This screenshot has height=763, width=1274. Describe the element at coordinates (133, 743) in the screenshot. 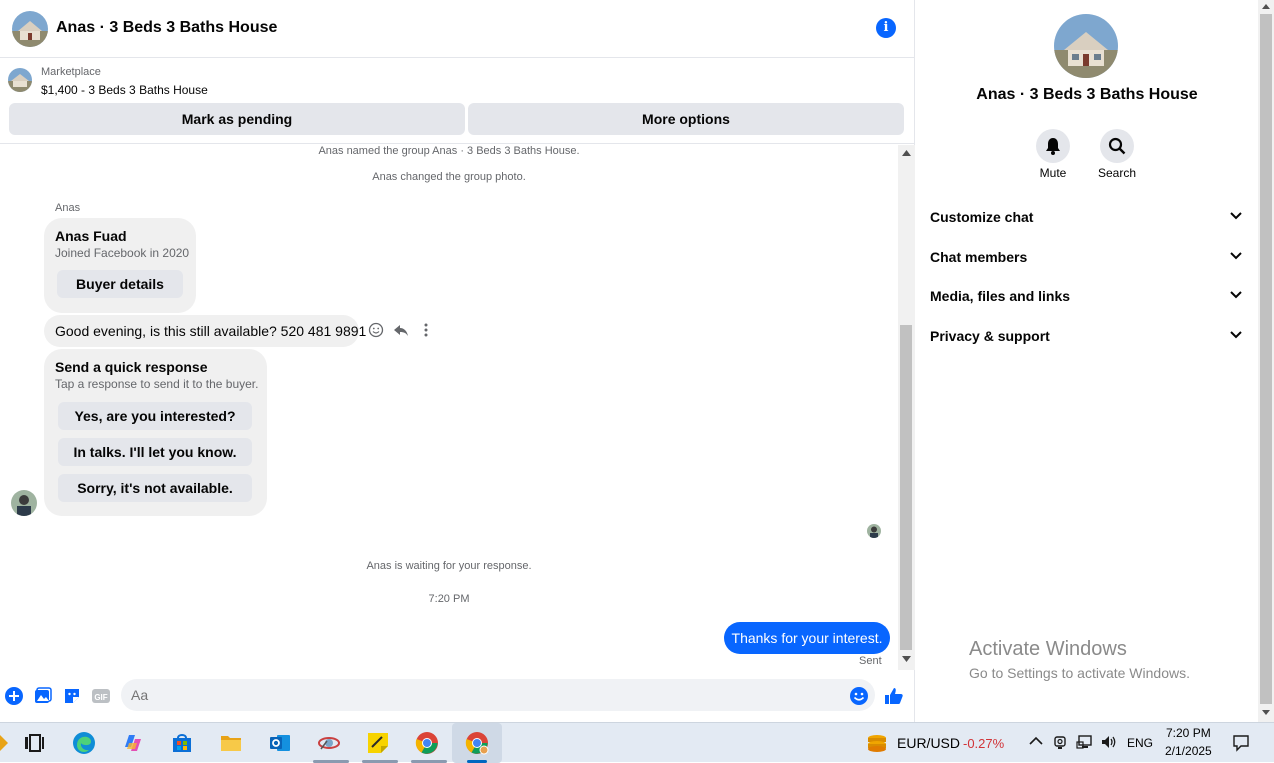

I see `copilot-icon` at that location.